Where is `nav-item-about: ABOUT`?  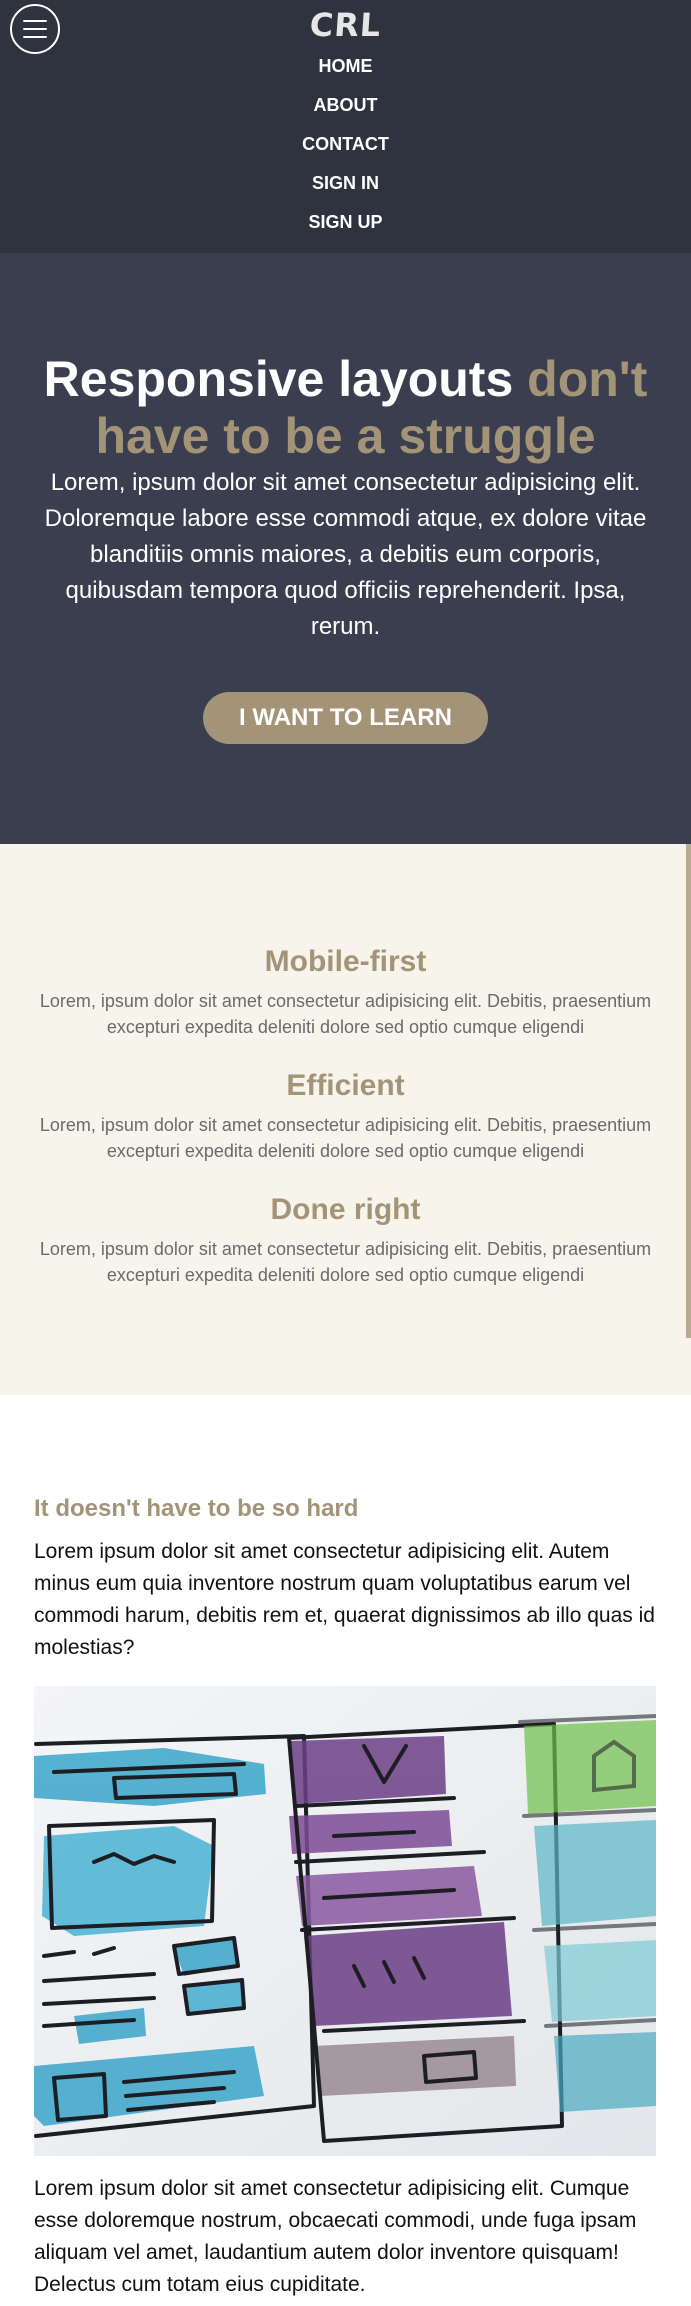 nav-item-about: ABOUT is located at coordinates (345, 110).